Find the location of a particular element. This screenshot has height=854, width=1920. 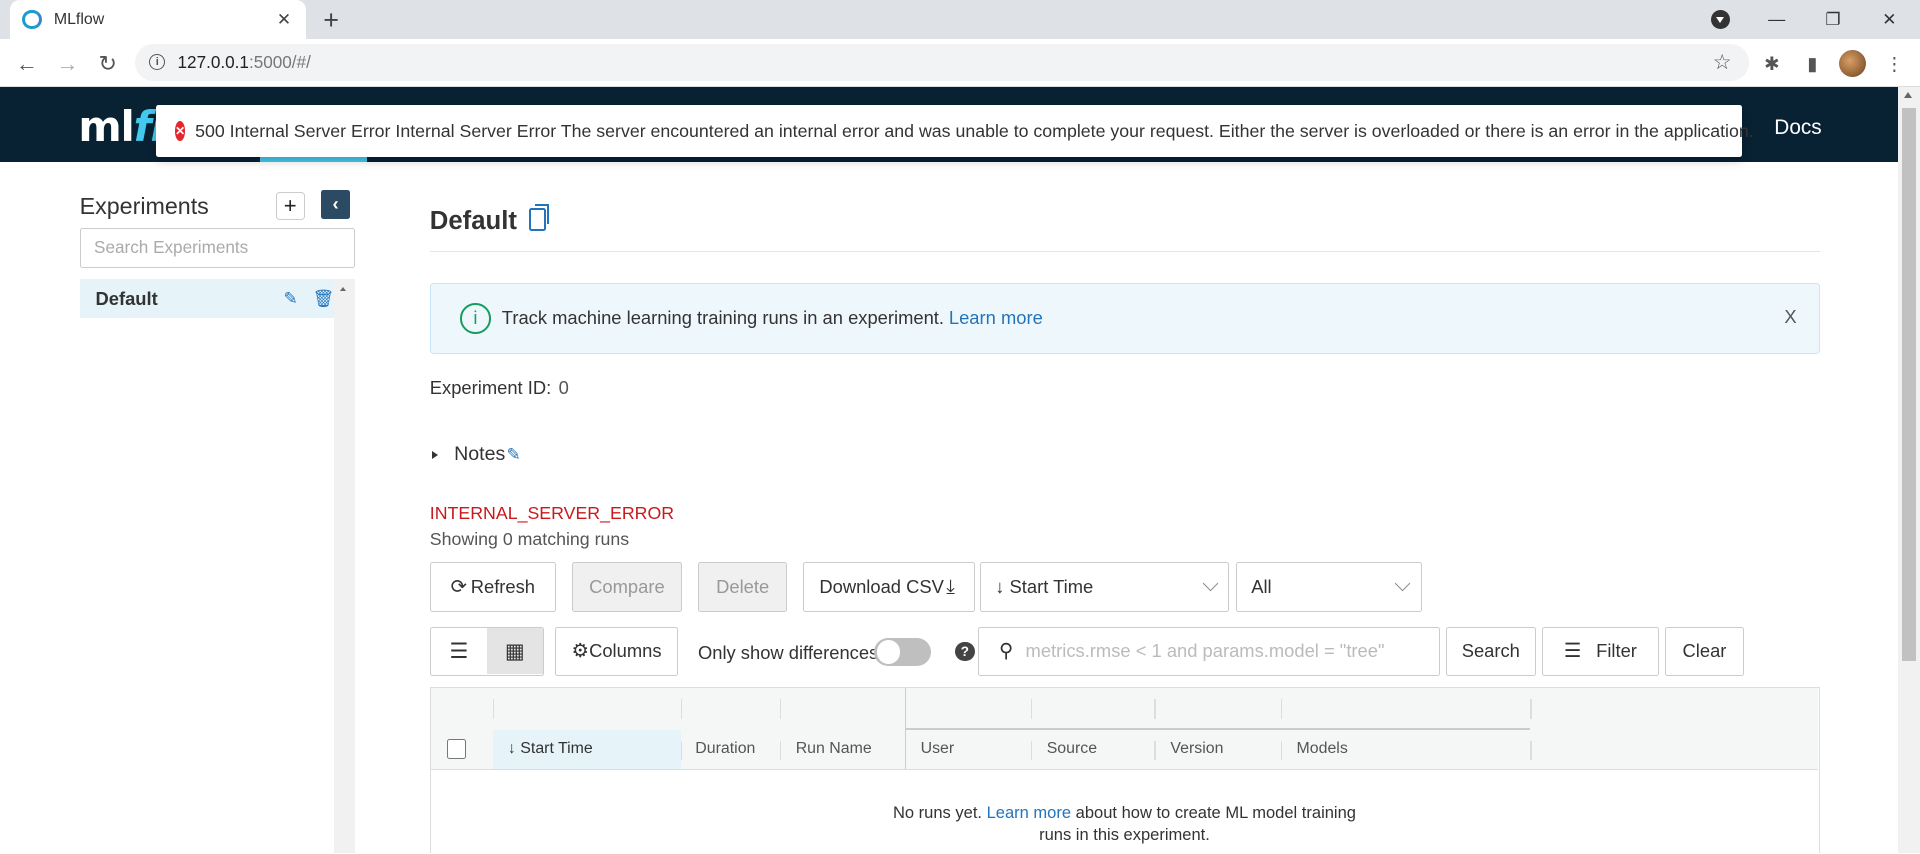

columns-button: ⚙ Columns is located at coordinates (616, 651).